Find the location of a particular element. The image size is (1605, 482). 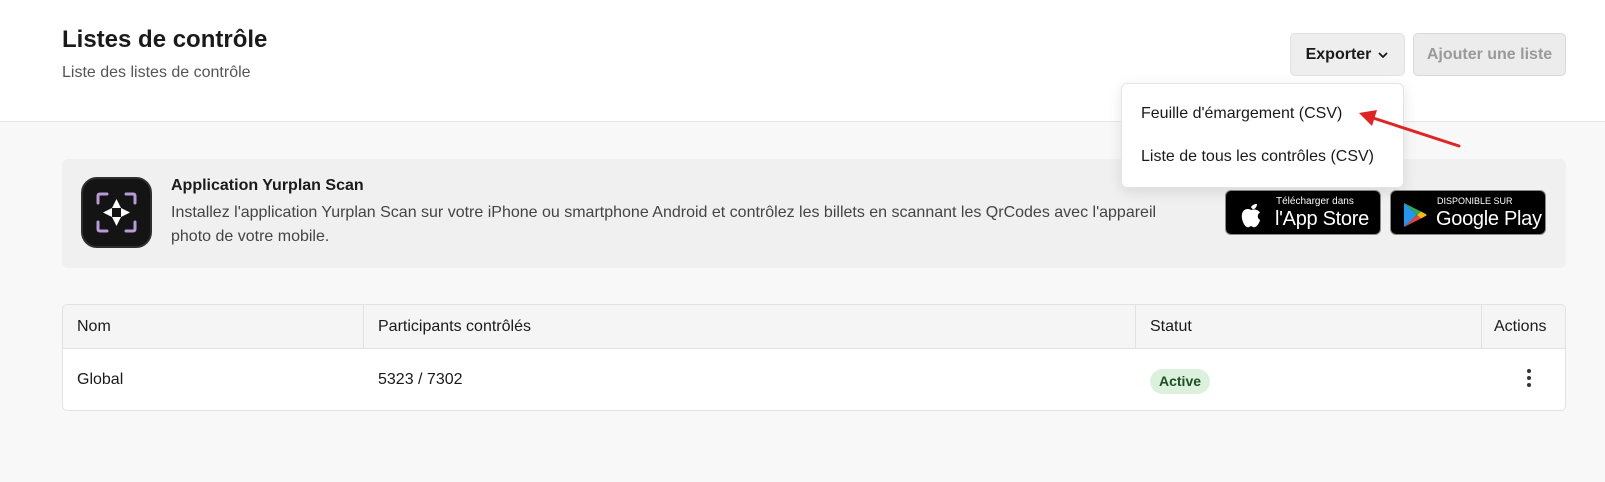

column-header-actions: Actions is located at coordinates (1520, 326).